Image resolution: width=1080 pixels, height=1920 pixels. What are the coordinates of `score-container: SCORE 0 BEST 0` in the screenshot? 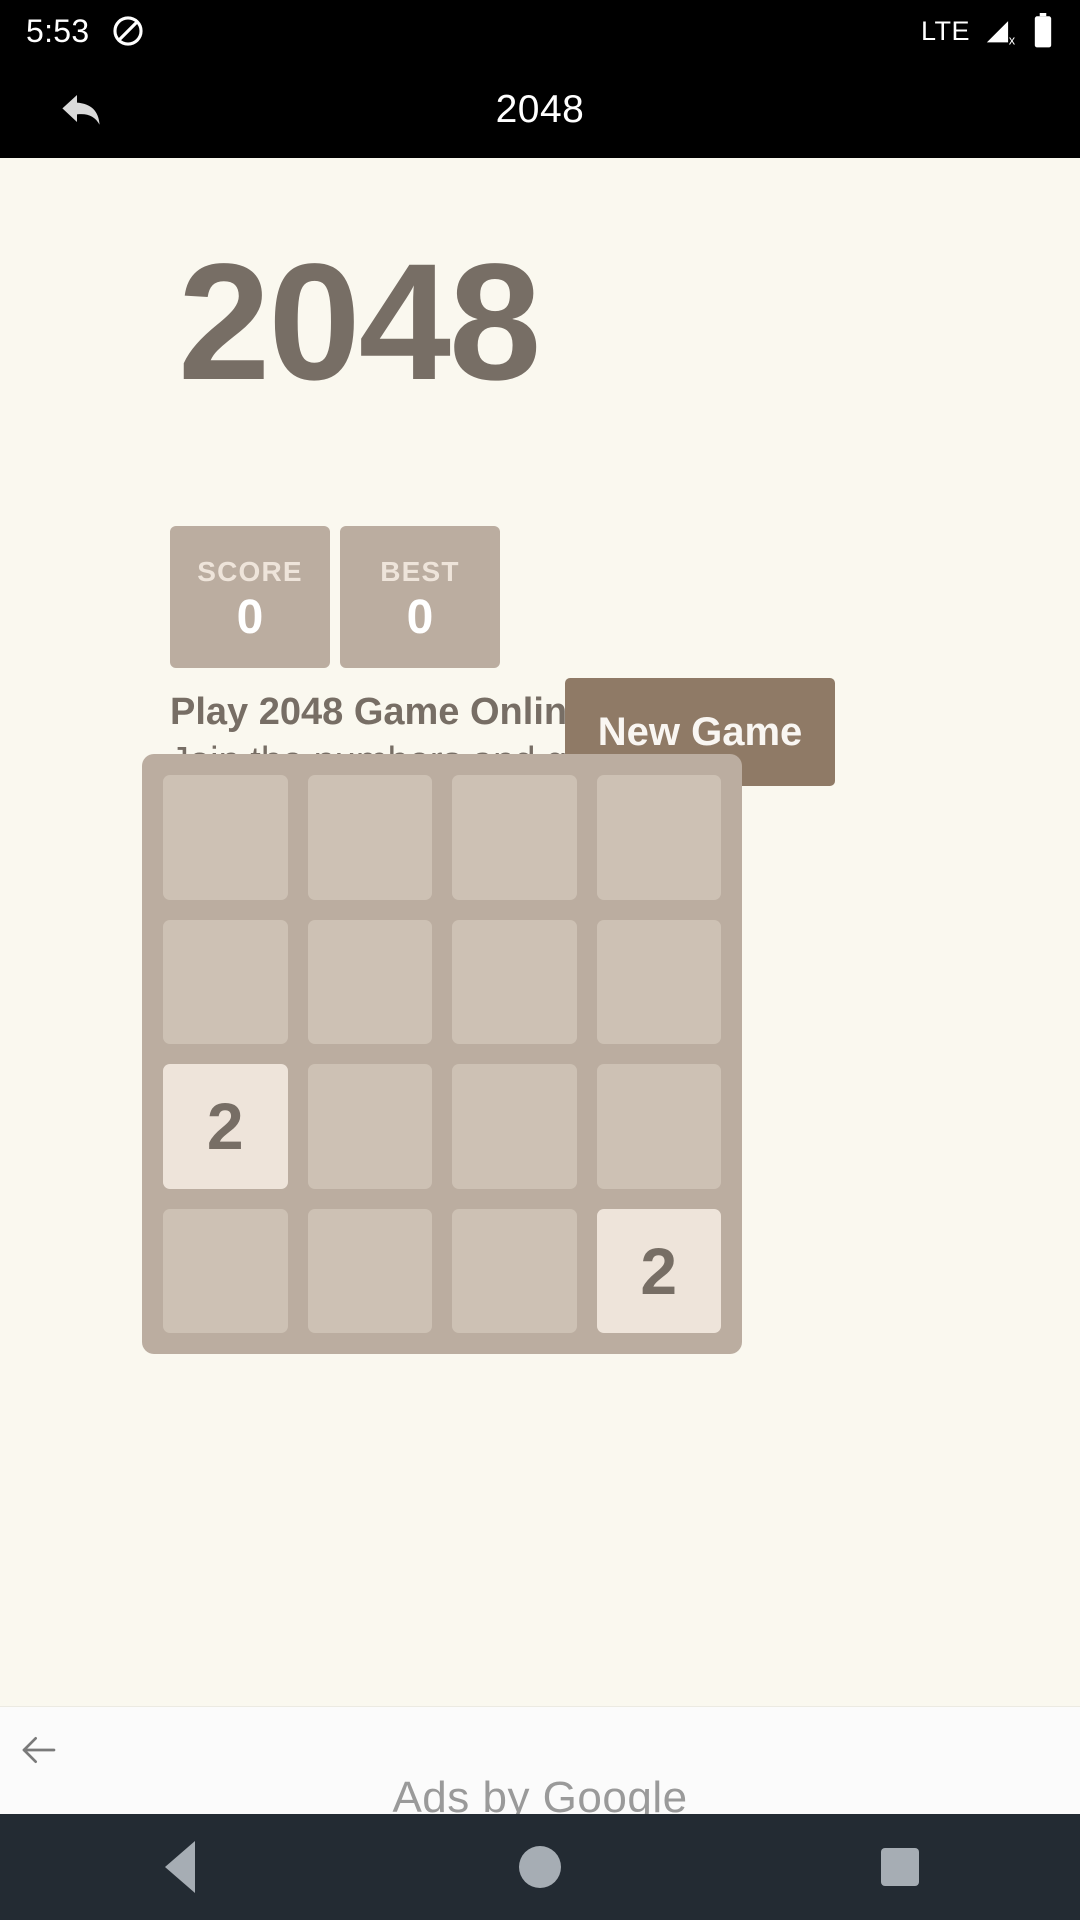 It's located at (335, 597).